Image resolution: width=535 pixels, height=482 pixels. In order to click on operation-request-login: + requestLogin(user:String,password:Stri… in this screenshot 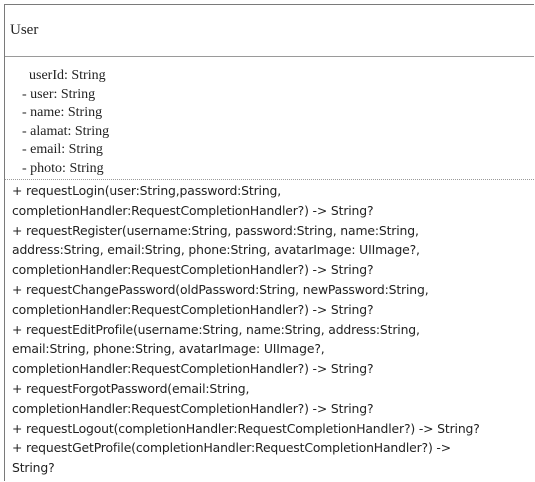, I will do `click(147, 190)`.